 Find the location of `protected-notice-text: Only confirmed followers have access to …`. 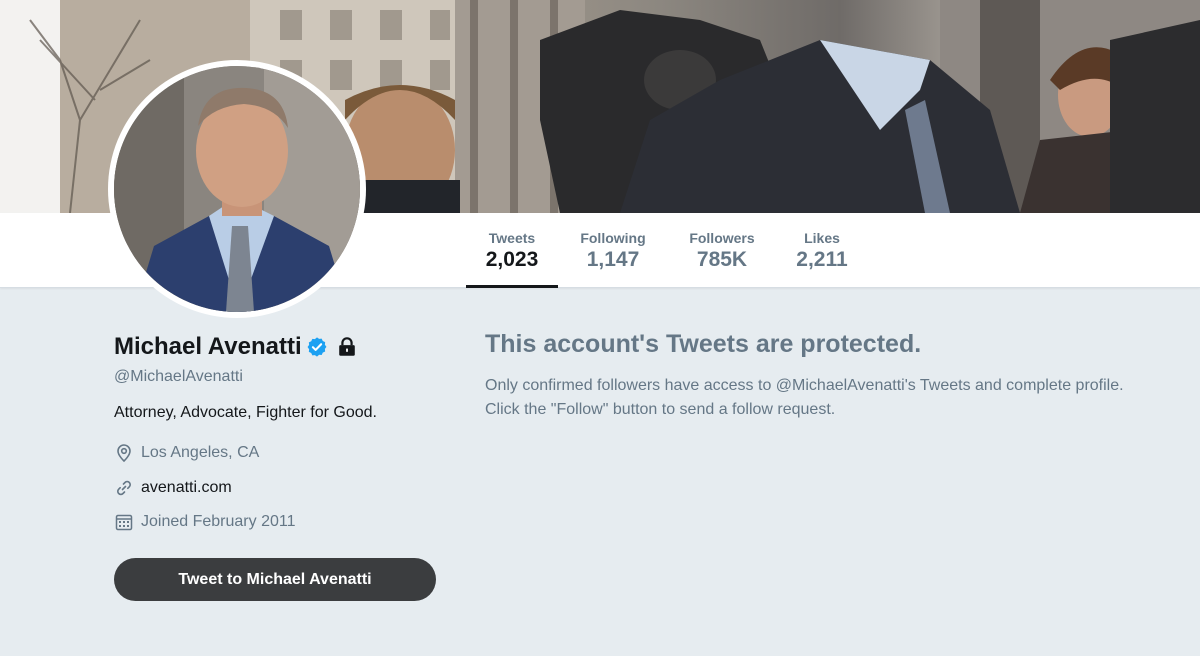

protected-notice-text: Only confirmed followers have access to … is located at coordinates (840, 398).